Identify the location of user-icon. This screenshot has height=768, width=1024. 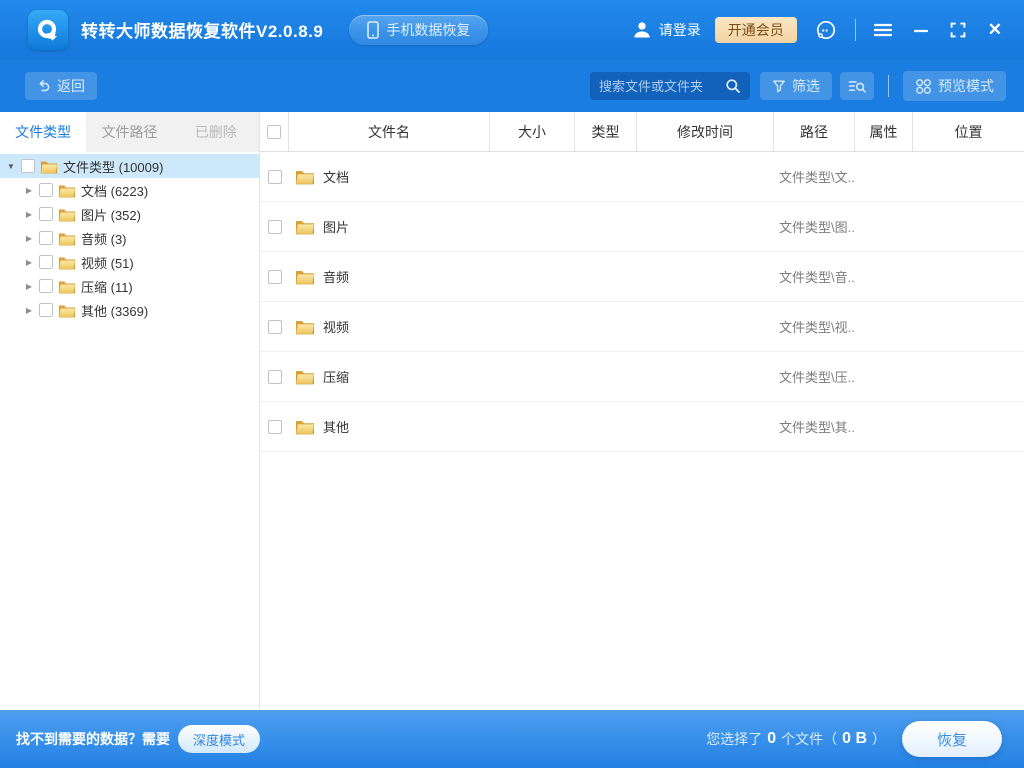
(642, 30).